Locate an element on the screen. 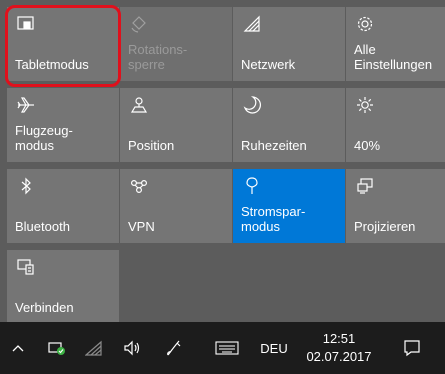 This screenshot has width=445, height=374. clock-date: 02.07.2017 is located at coordinates (339, 356).